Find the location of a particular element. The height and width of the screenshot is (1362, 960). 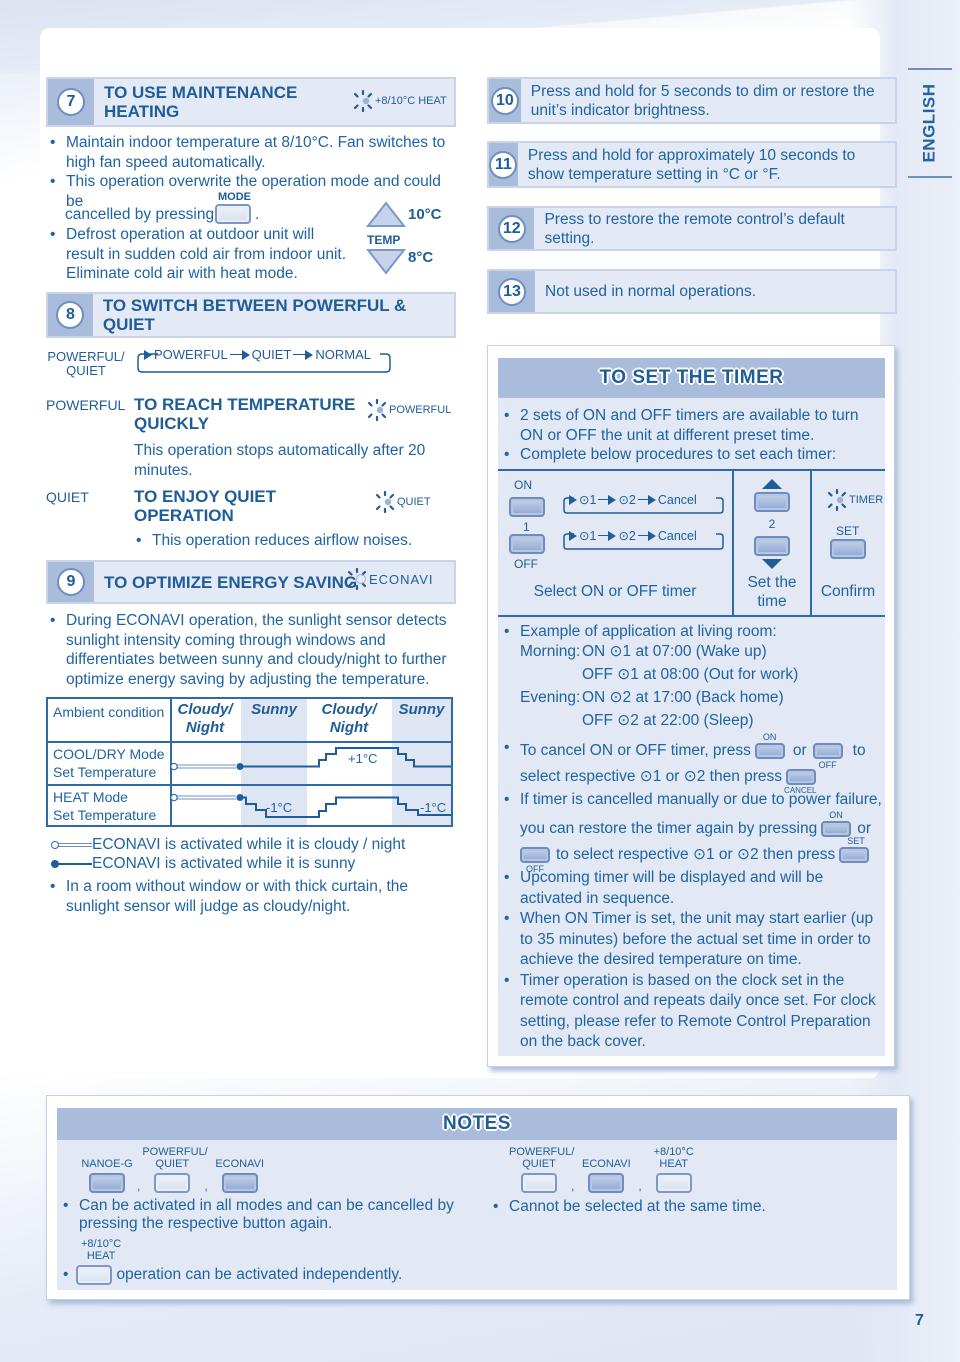

section-title: TO SWITCH BETWEEN POWERFUL & QUIET is located at coordinates (254, 315).